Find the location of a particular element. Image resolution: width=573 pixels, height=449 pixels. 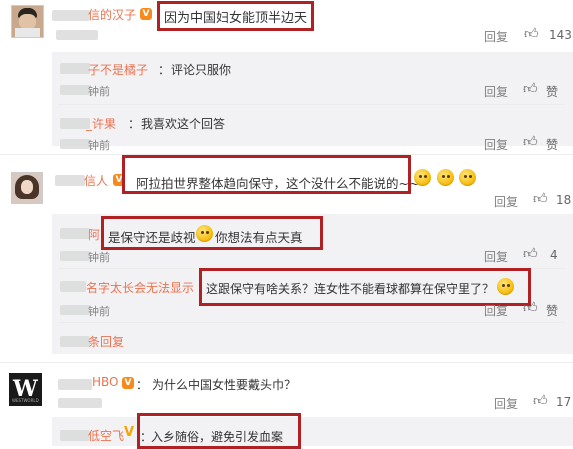

reply-text: 评论只服你 is located at coordinates (201, 70).